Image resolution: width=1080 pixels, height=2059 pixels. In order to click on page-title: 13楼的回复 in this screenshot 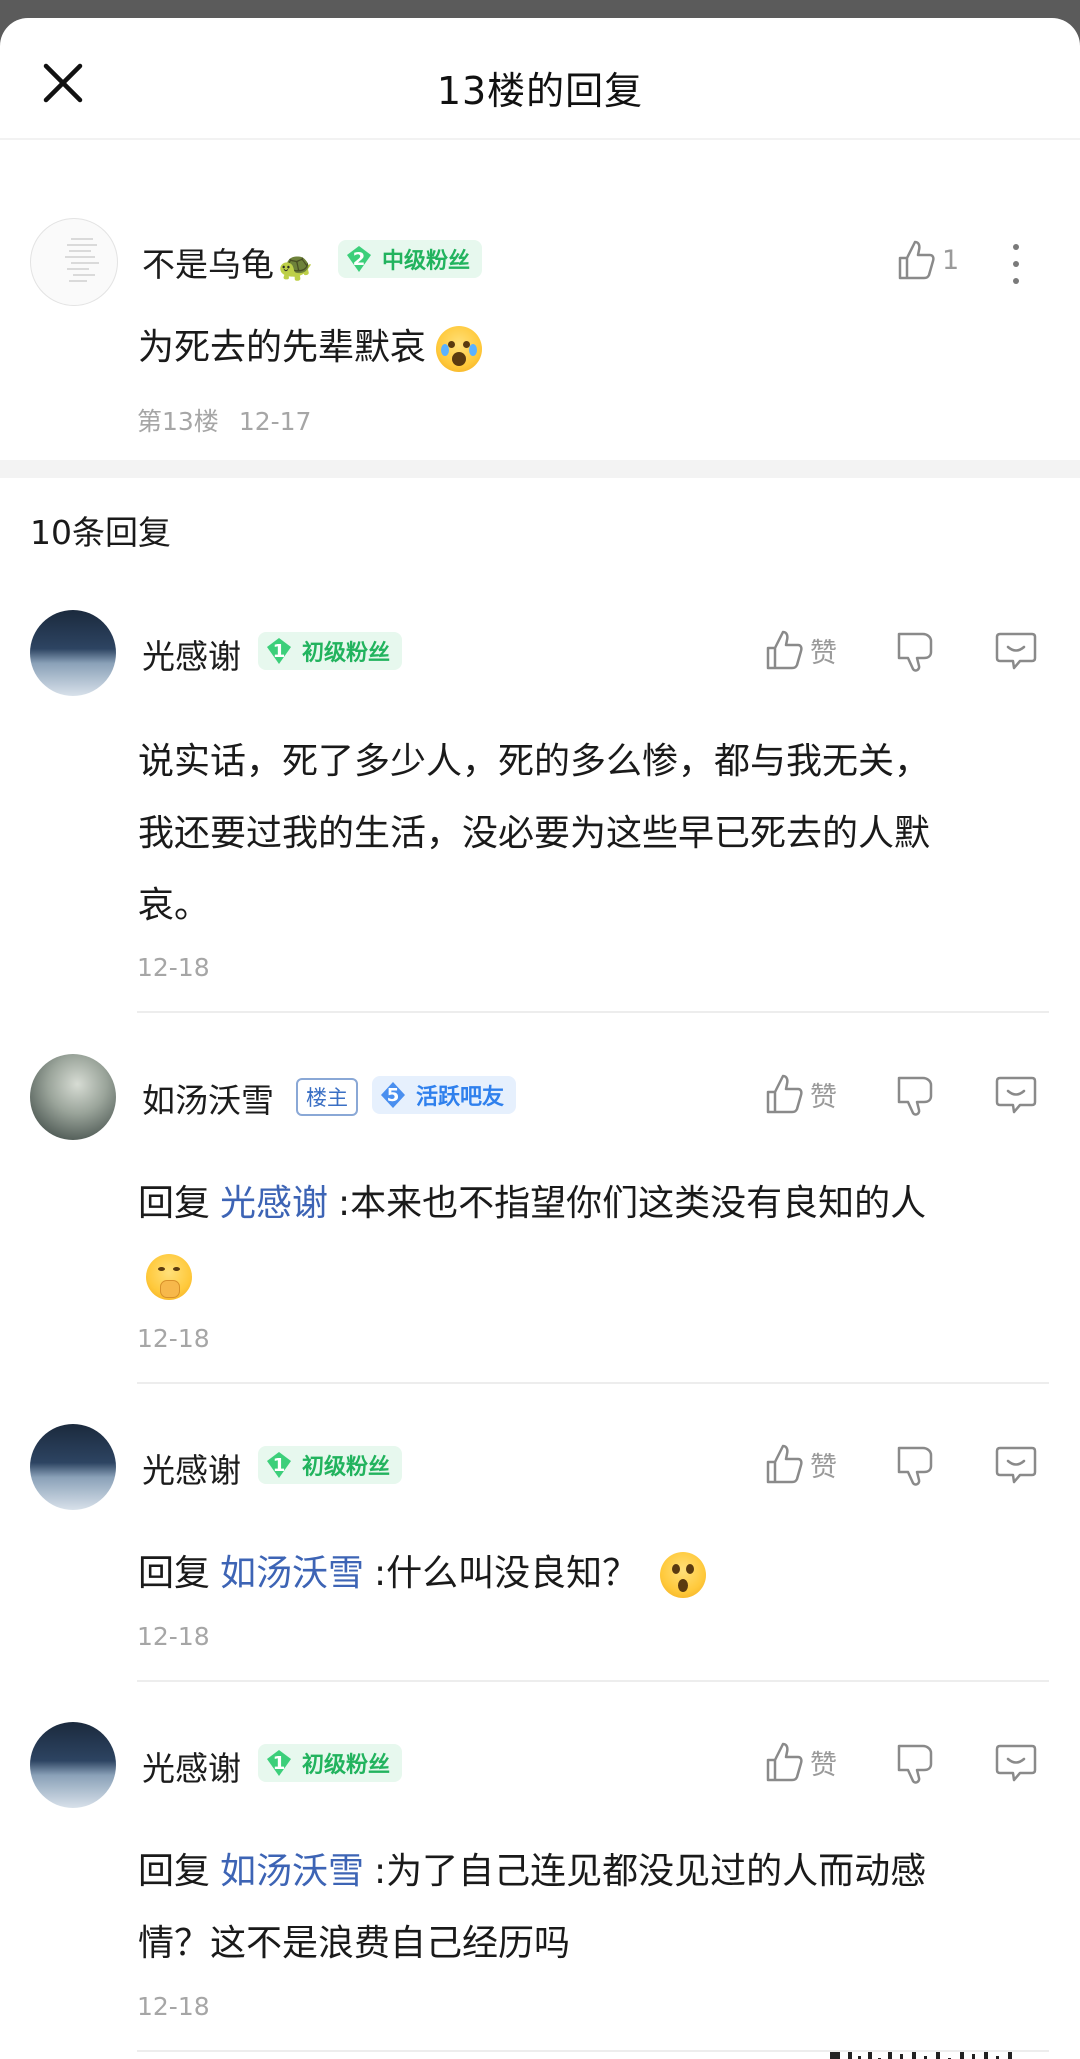, I will do `click(540, 91)`.